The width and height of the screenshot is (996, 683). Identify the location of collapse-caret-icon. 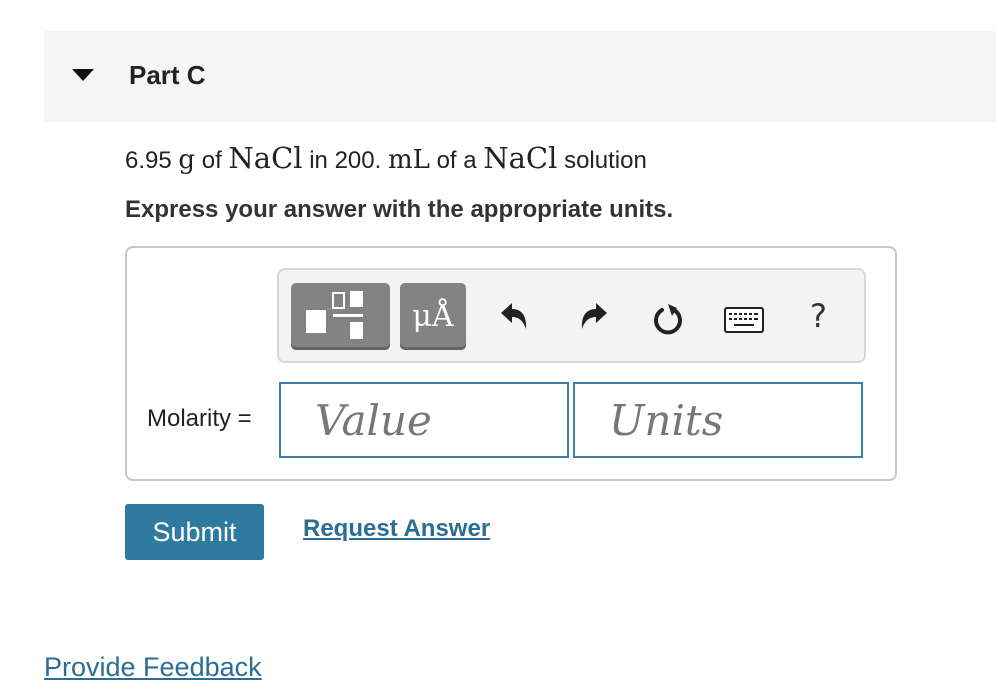
(83, 75).